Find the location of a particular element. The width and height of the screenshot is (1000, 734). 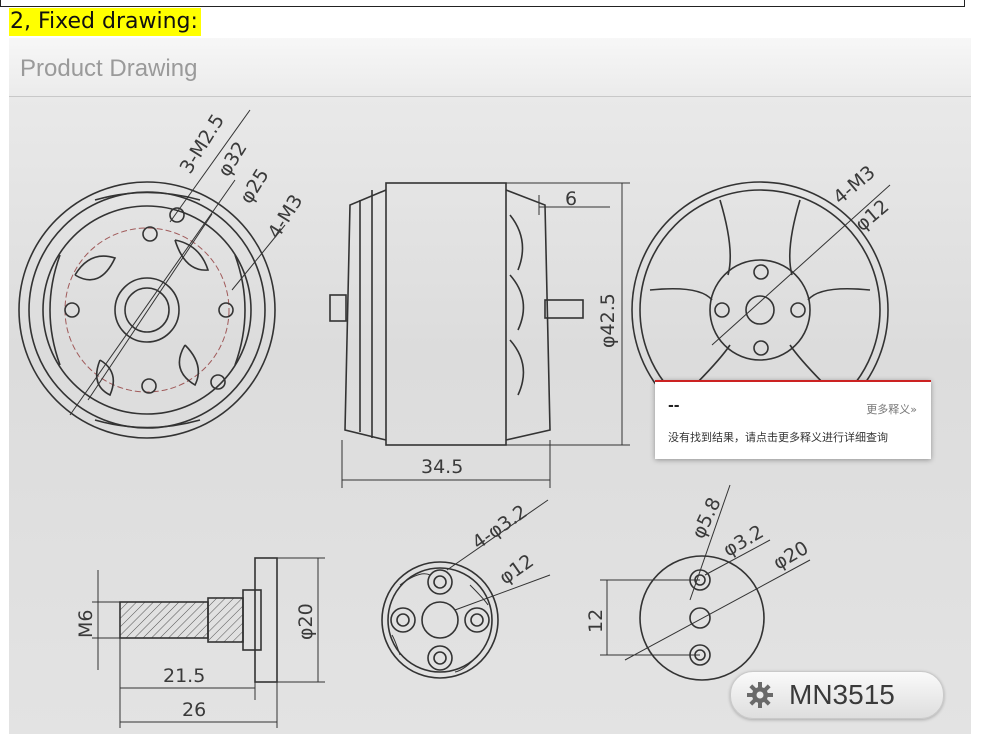

shaft-view is located at coordinates (208, 642).